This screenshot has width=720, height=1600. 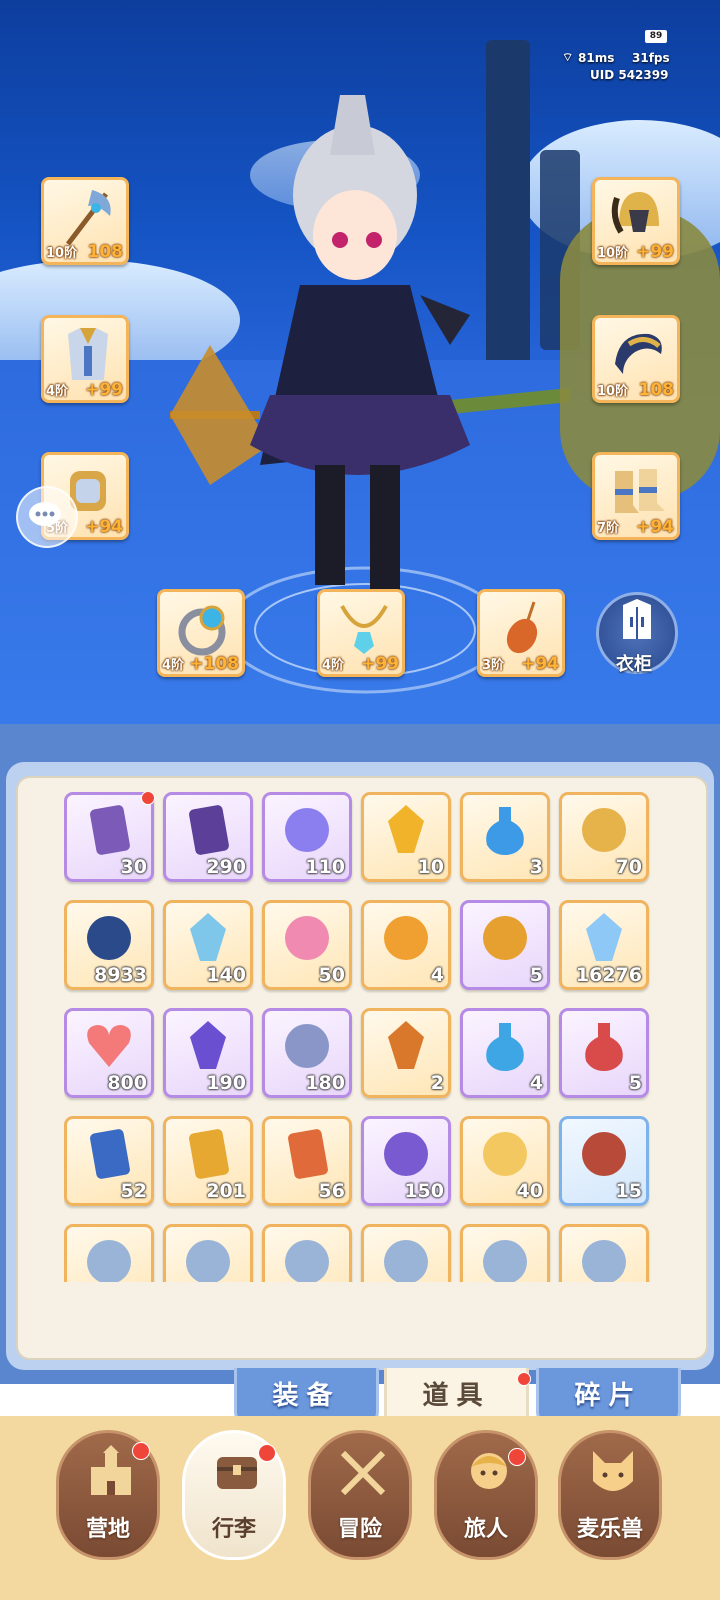 What do you see at coordinates (226, 1083) in the screenshot?
I see `item-count: 190` at bounding box center [226, 1083].